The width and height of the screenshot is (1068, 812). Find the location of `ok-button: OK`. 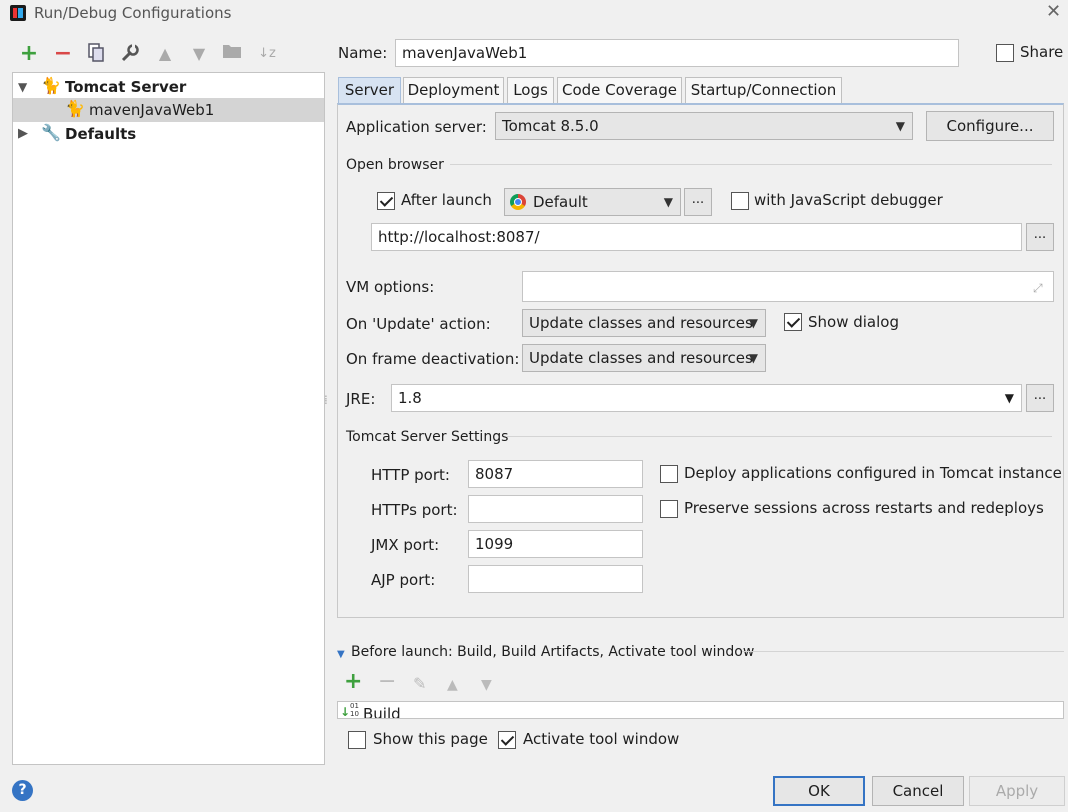

ok-button: OK is located at coordinates (819, 791).